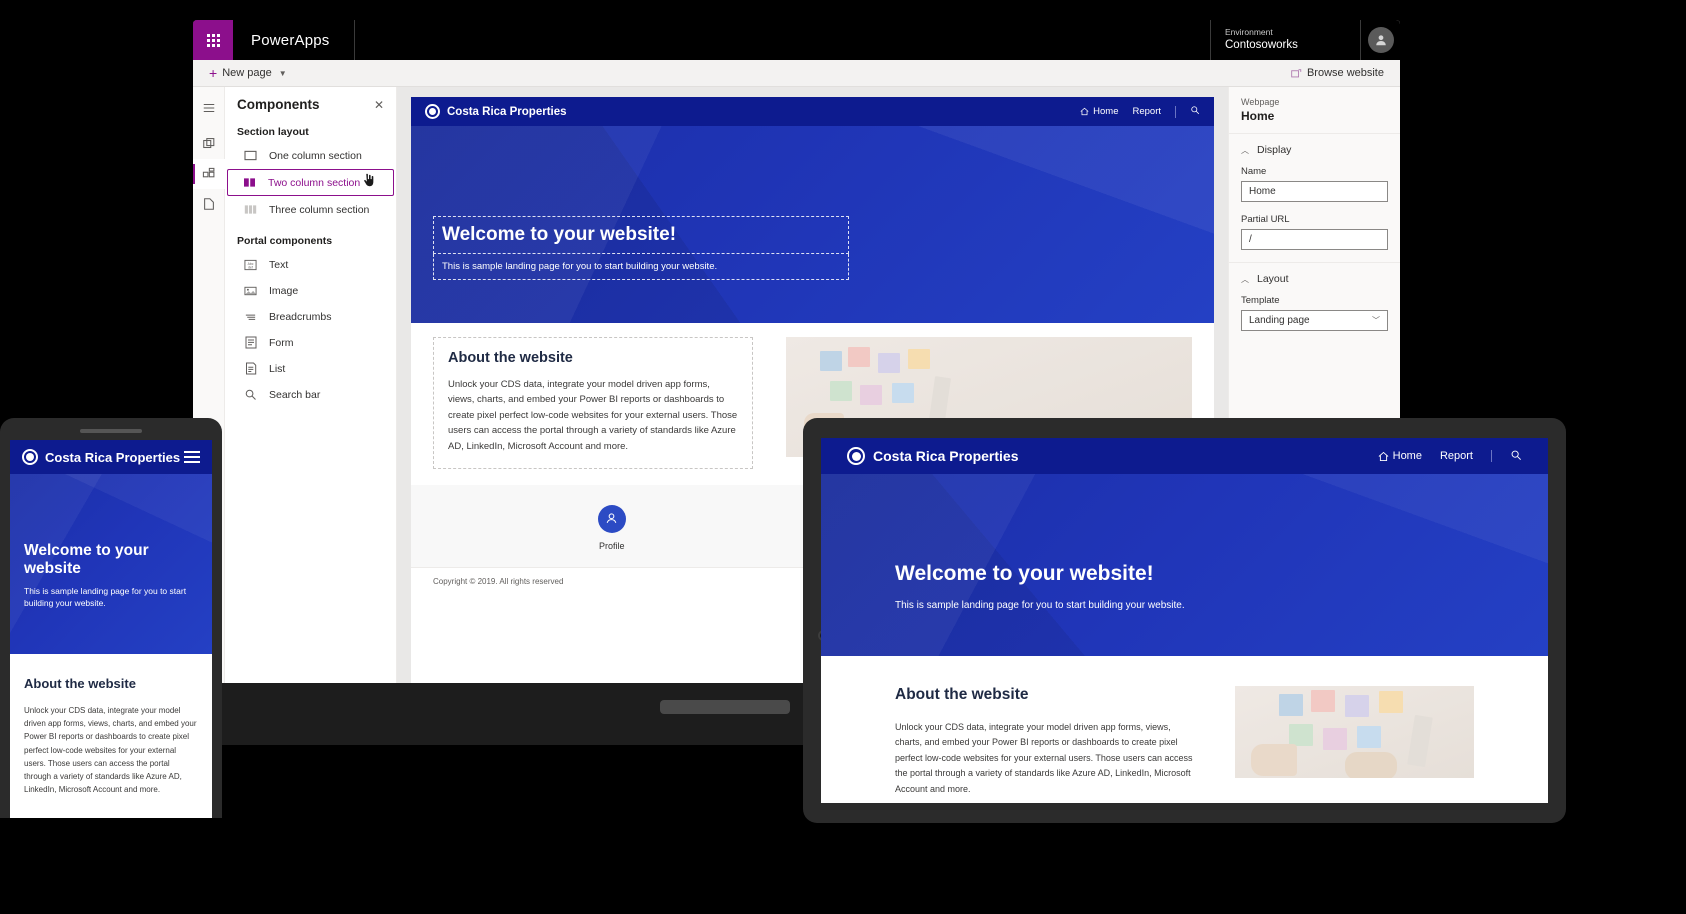 The width and height of the screenshot is (1686, 914). Describe the element at coordinates (725, 707) in the screenshot. I see `monitor-neck` at that location.